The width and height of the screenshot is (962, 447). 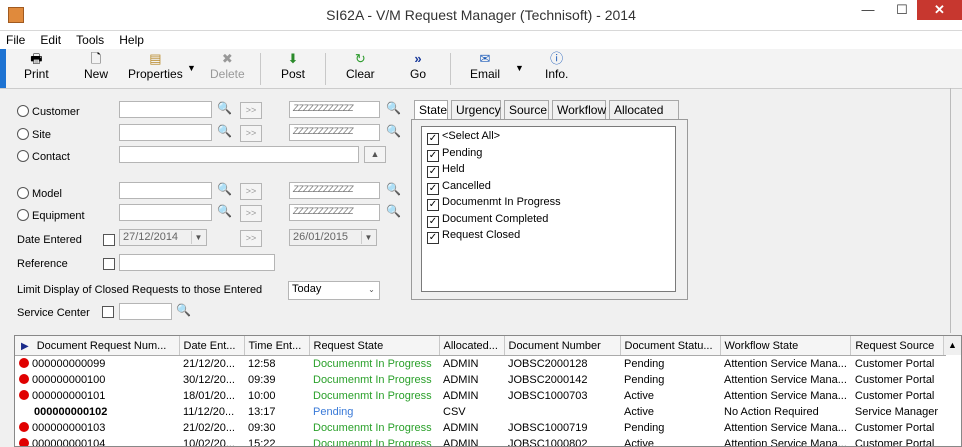 What do you see at coordinates (239, 154) in the screenshot?
I see `contact-input` at bounding box center [239, 154].